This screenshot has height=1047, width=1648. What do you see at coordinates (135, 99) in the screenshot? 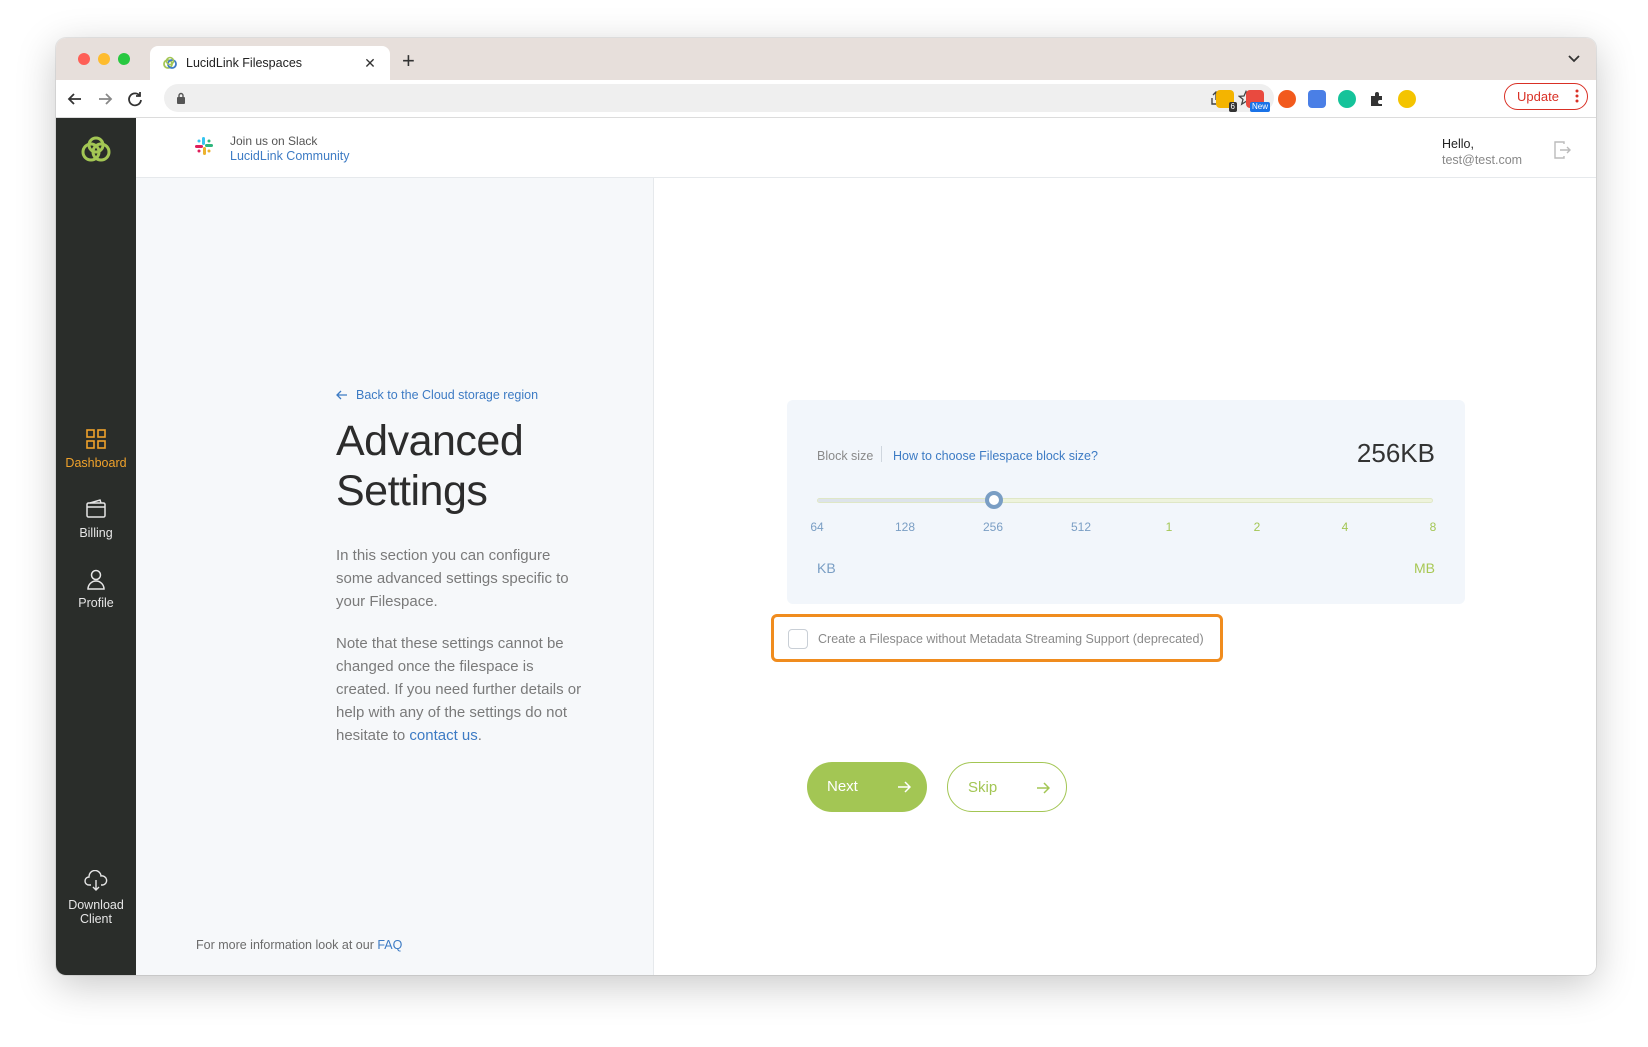
I see `reload-icon` at bounding box center [135, 99].